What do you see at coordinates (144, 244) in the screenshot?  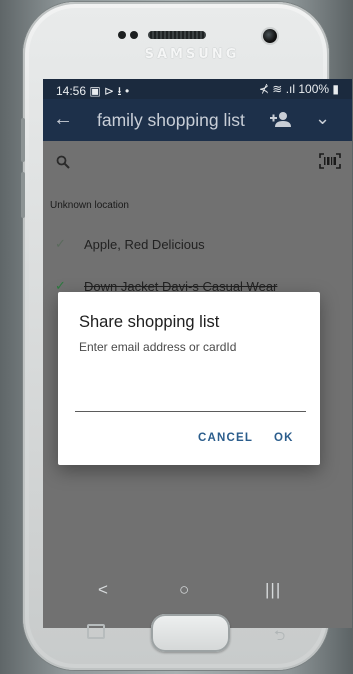 I see `list-item-label: Apple, Red Delicious` at bounding box center [144, 244].